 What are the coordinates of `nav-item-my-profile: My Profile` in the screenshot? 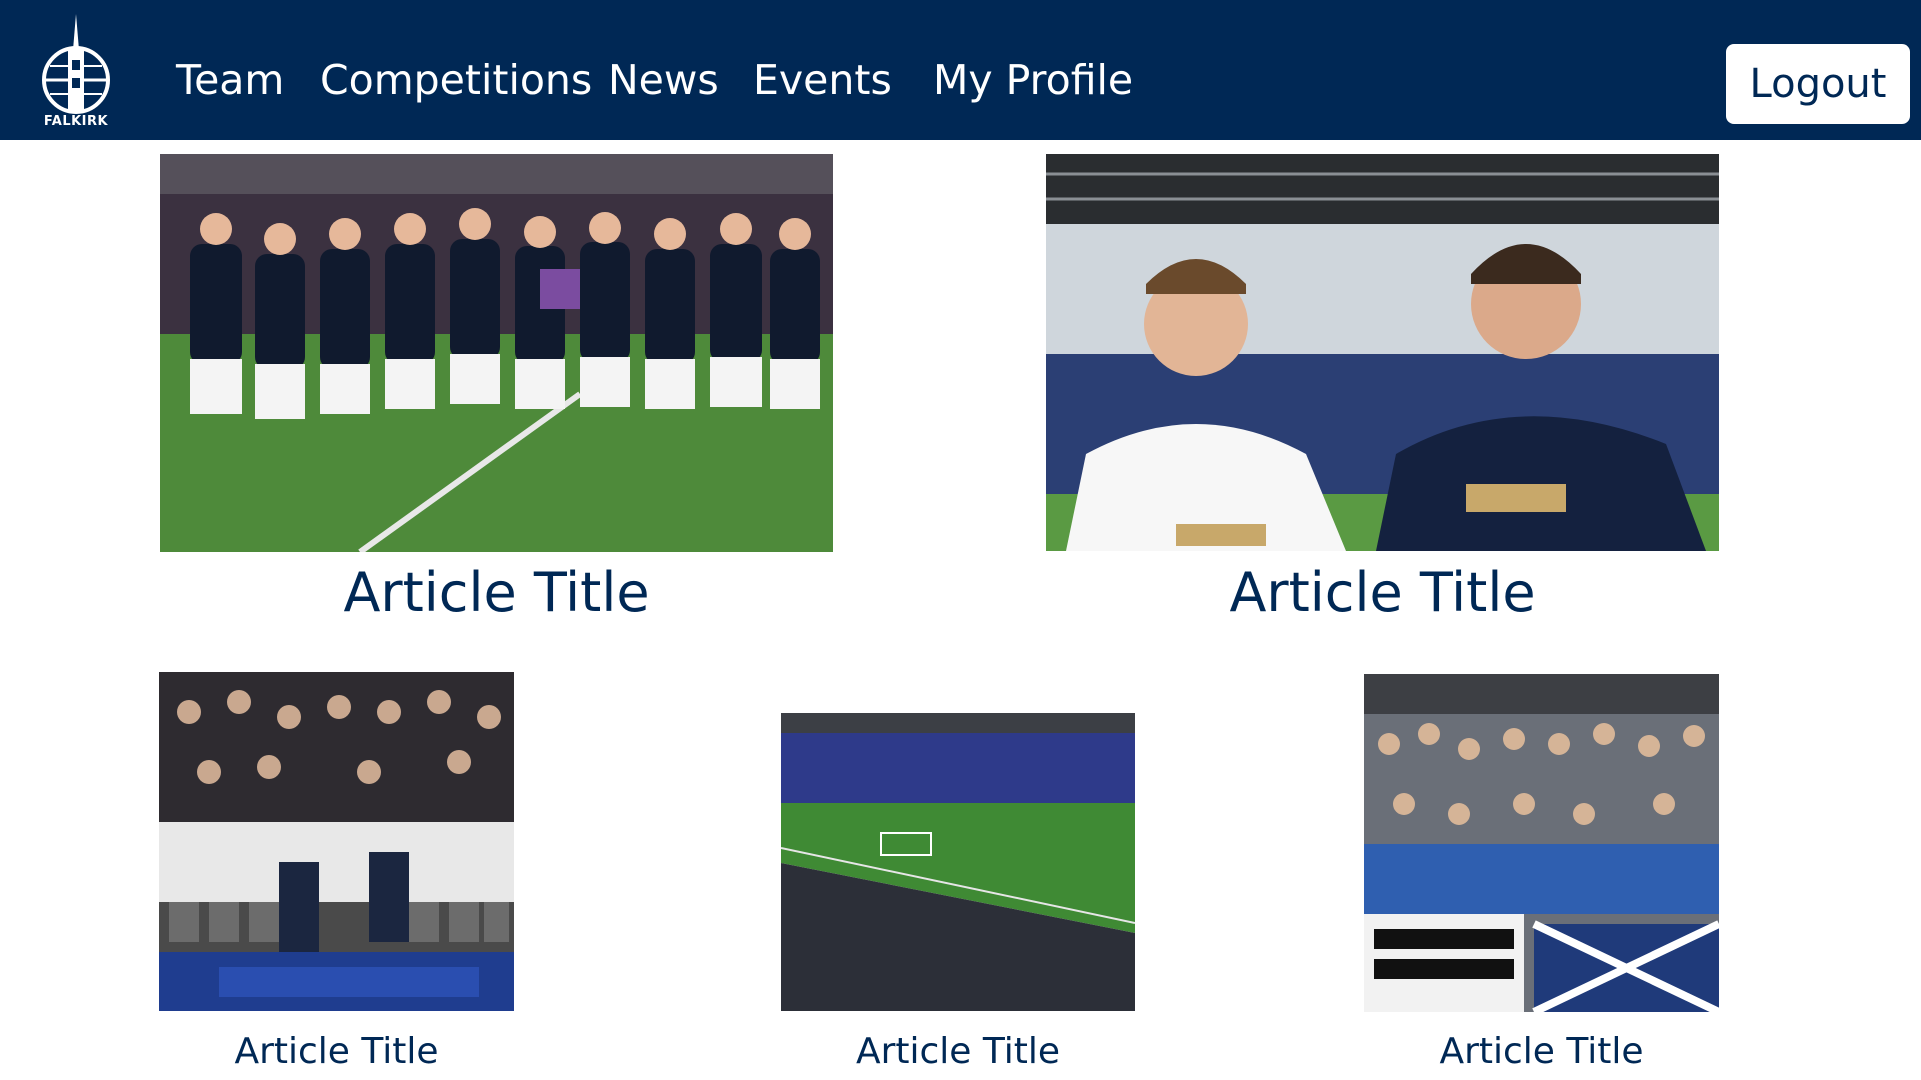 It's located at (1033, 80).